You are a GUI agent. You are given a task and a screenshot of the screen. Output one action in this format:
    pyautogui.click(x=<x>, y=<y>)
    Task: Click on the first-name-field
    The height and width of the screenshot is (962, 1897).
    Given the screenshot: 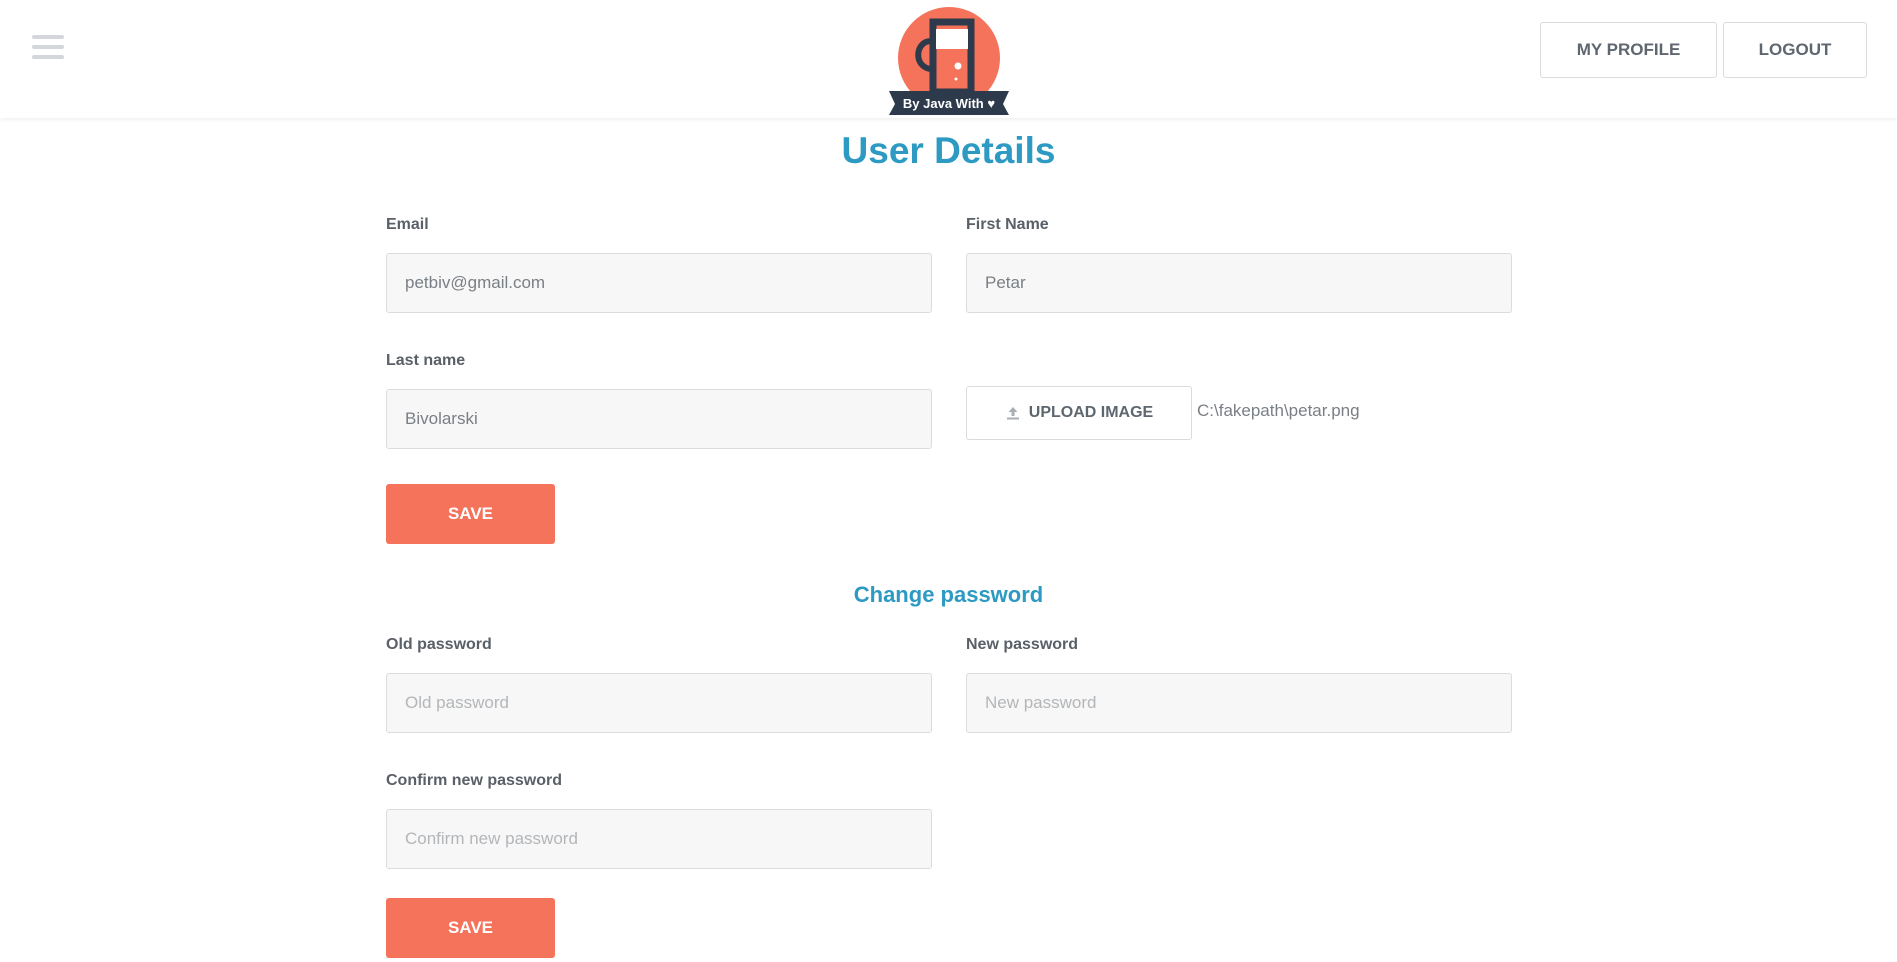 What is the action you would take?
    pyautogui.click(x=1239, y=283)
    